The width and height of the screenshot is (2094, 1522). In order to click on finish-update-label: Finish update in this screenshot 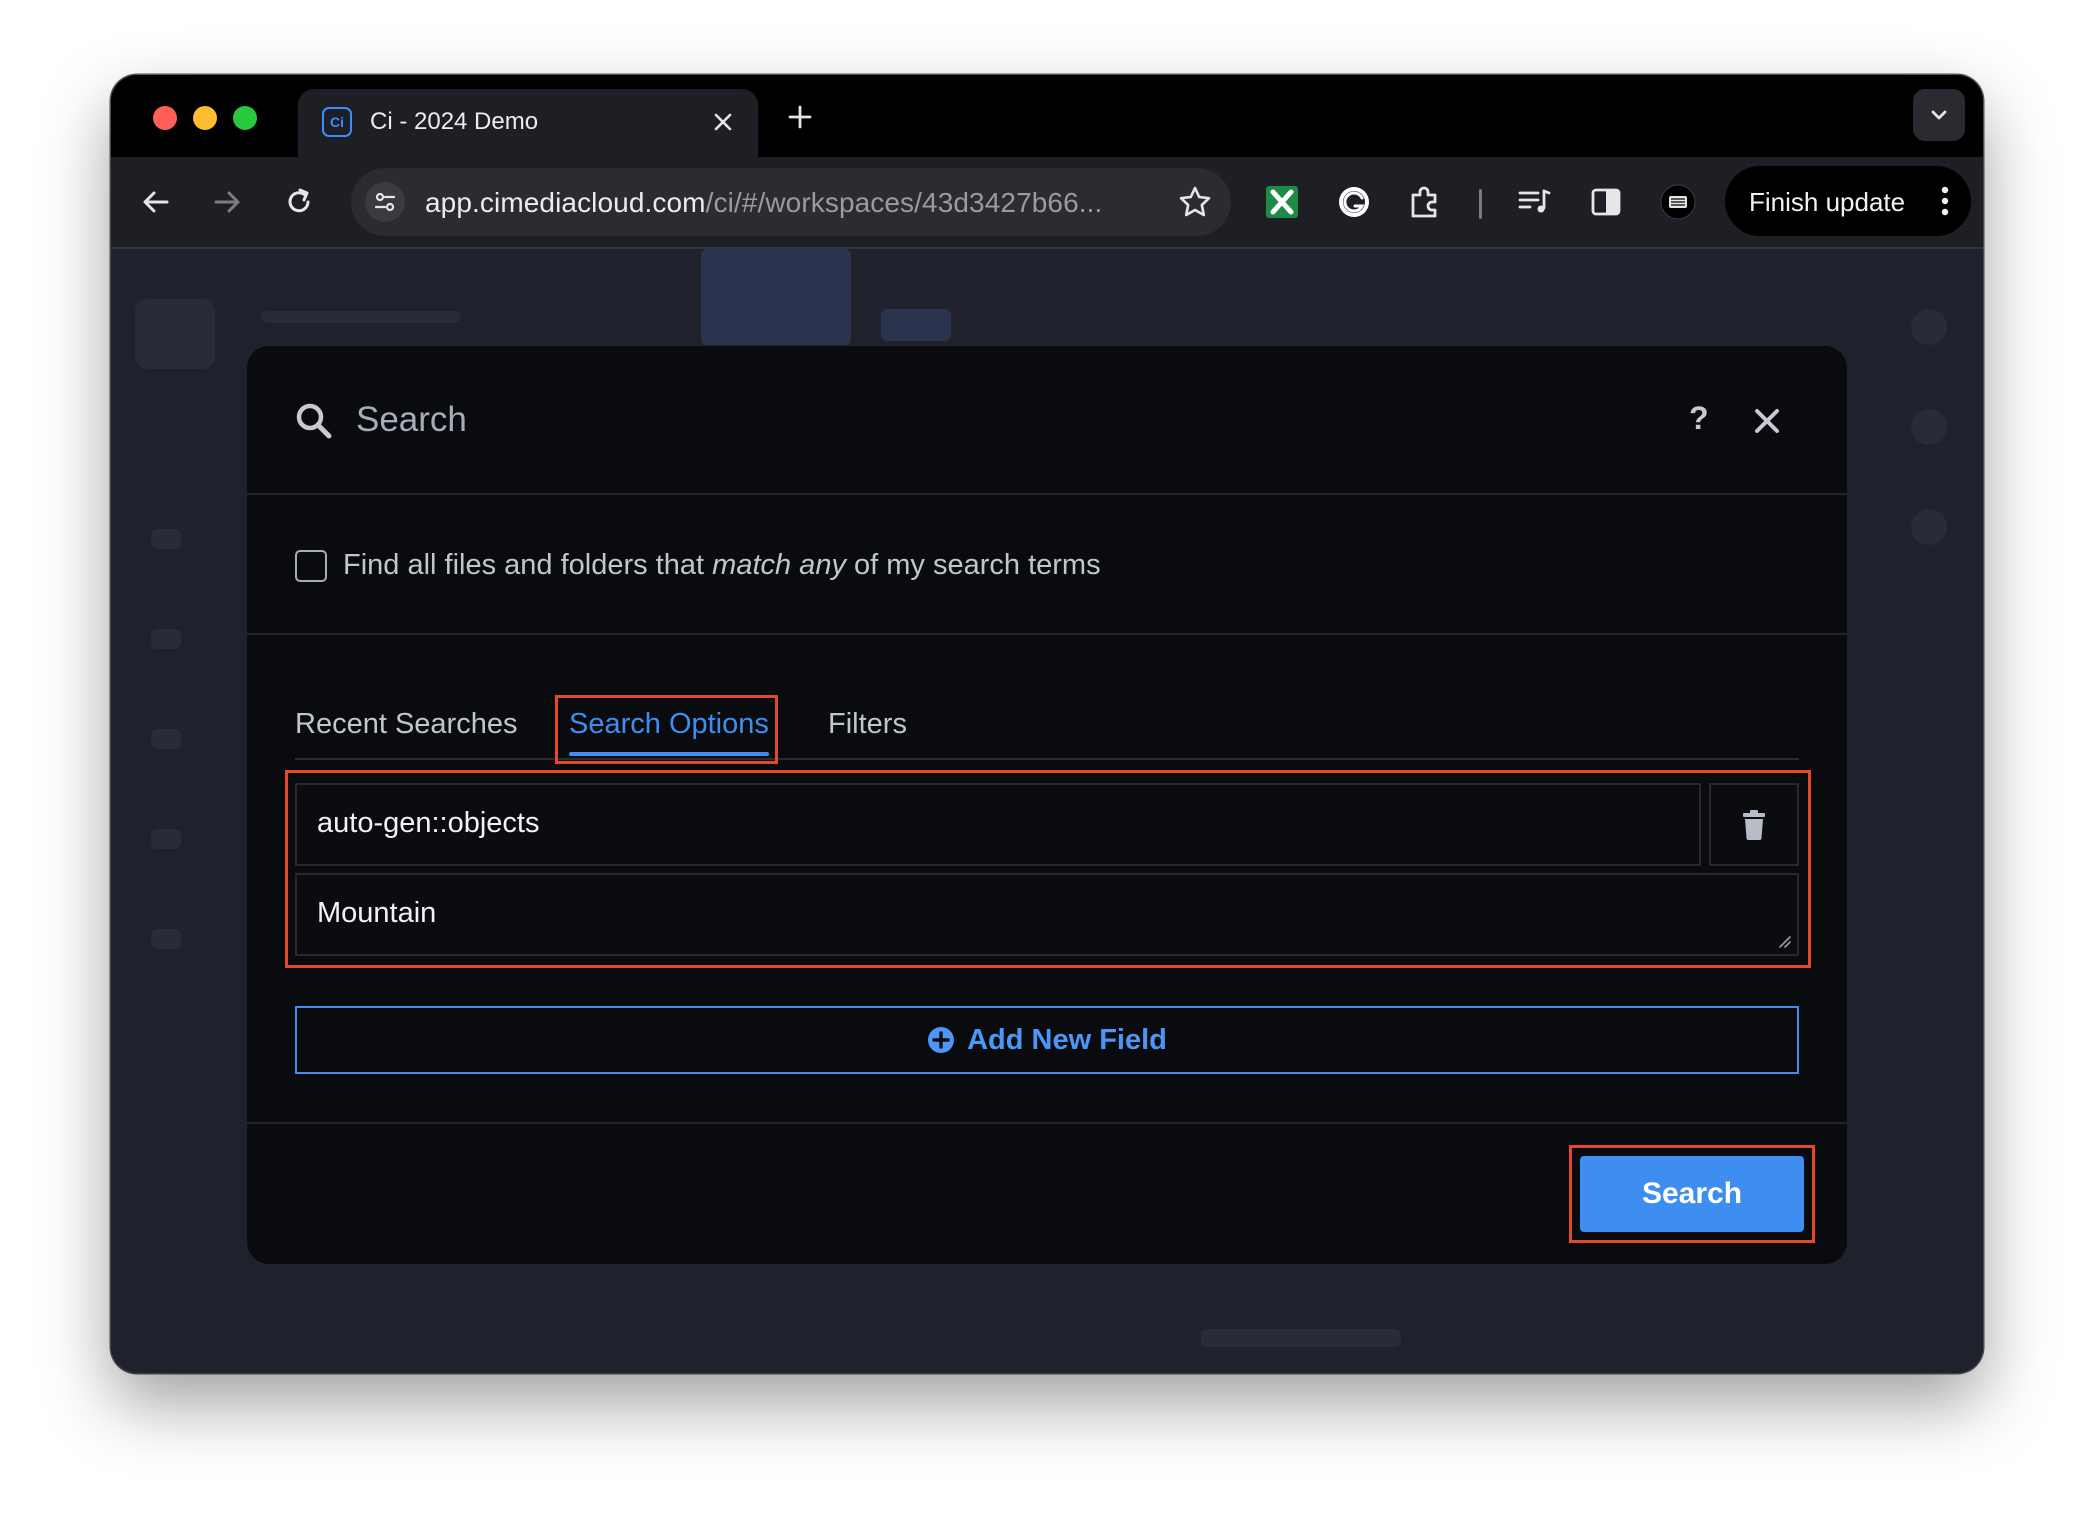, I will do `click(1827, 202)`.